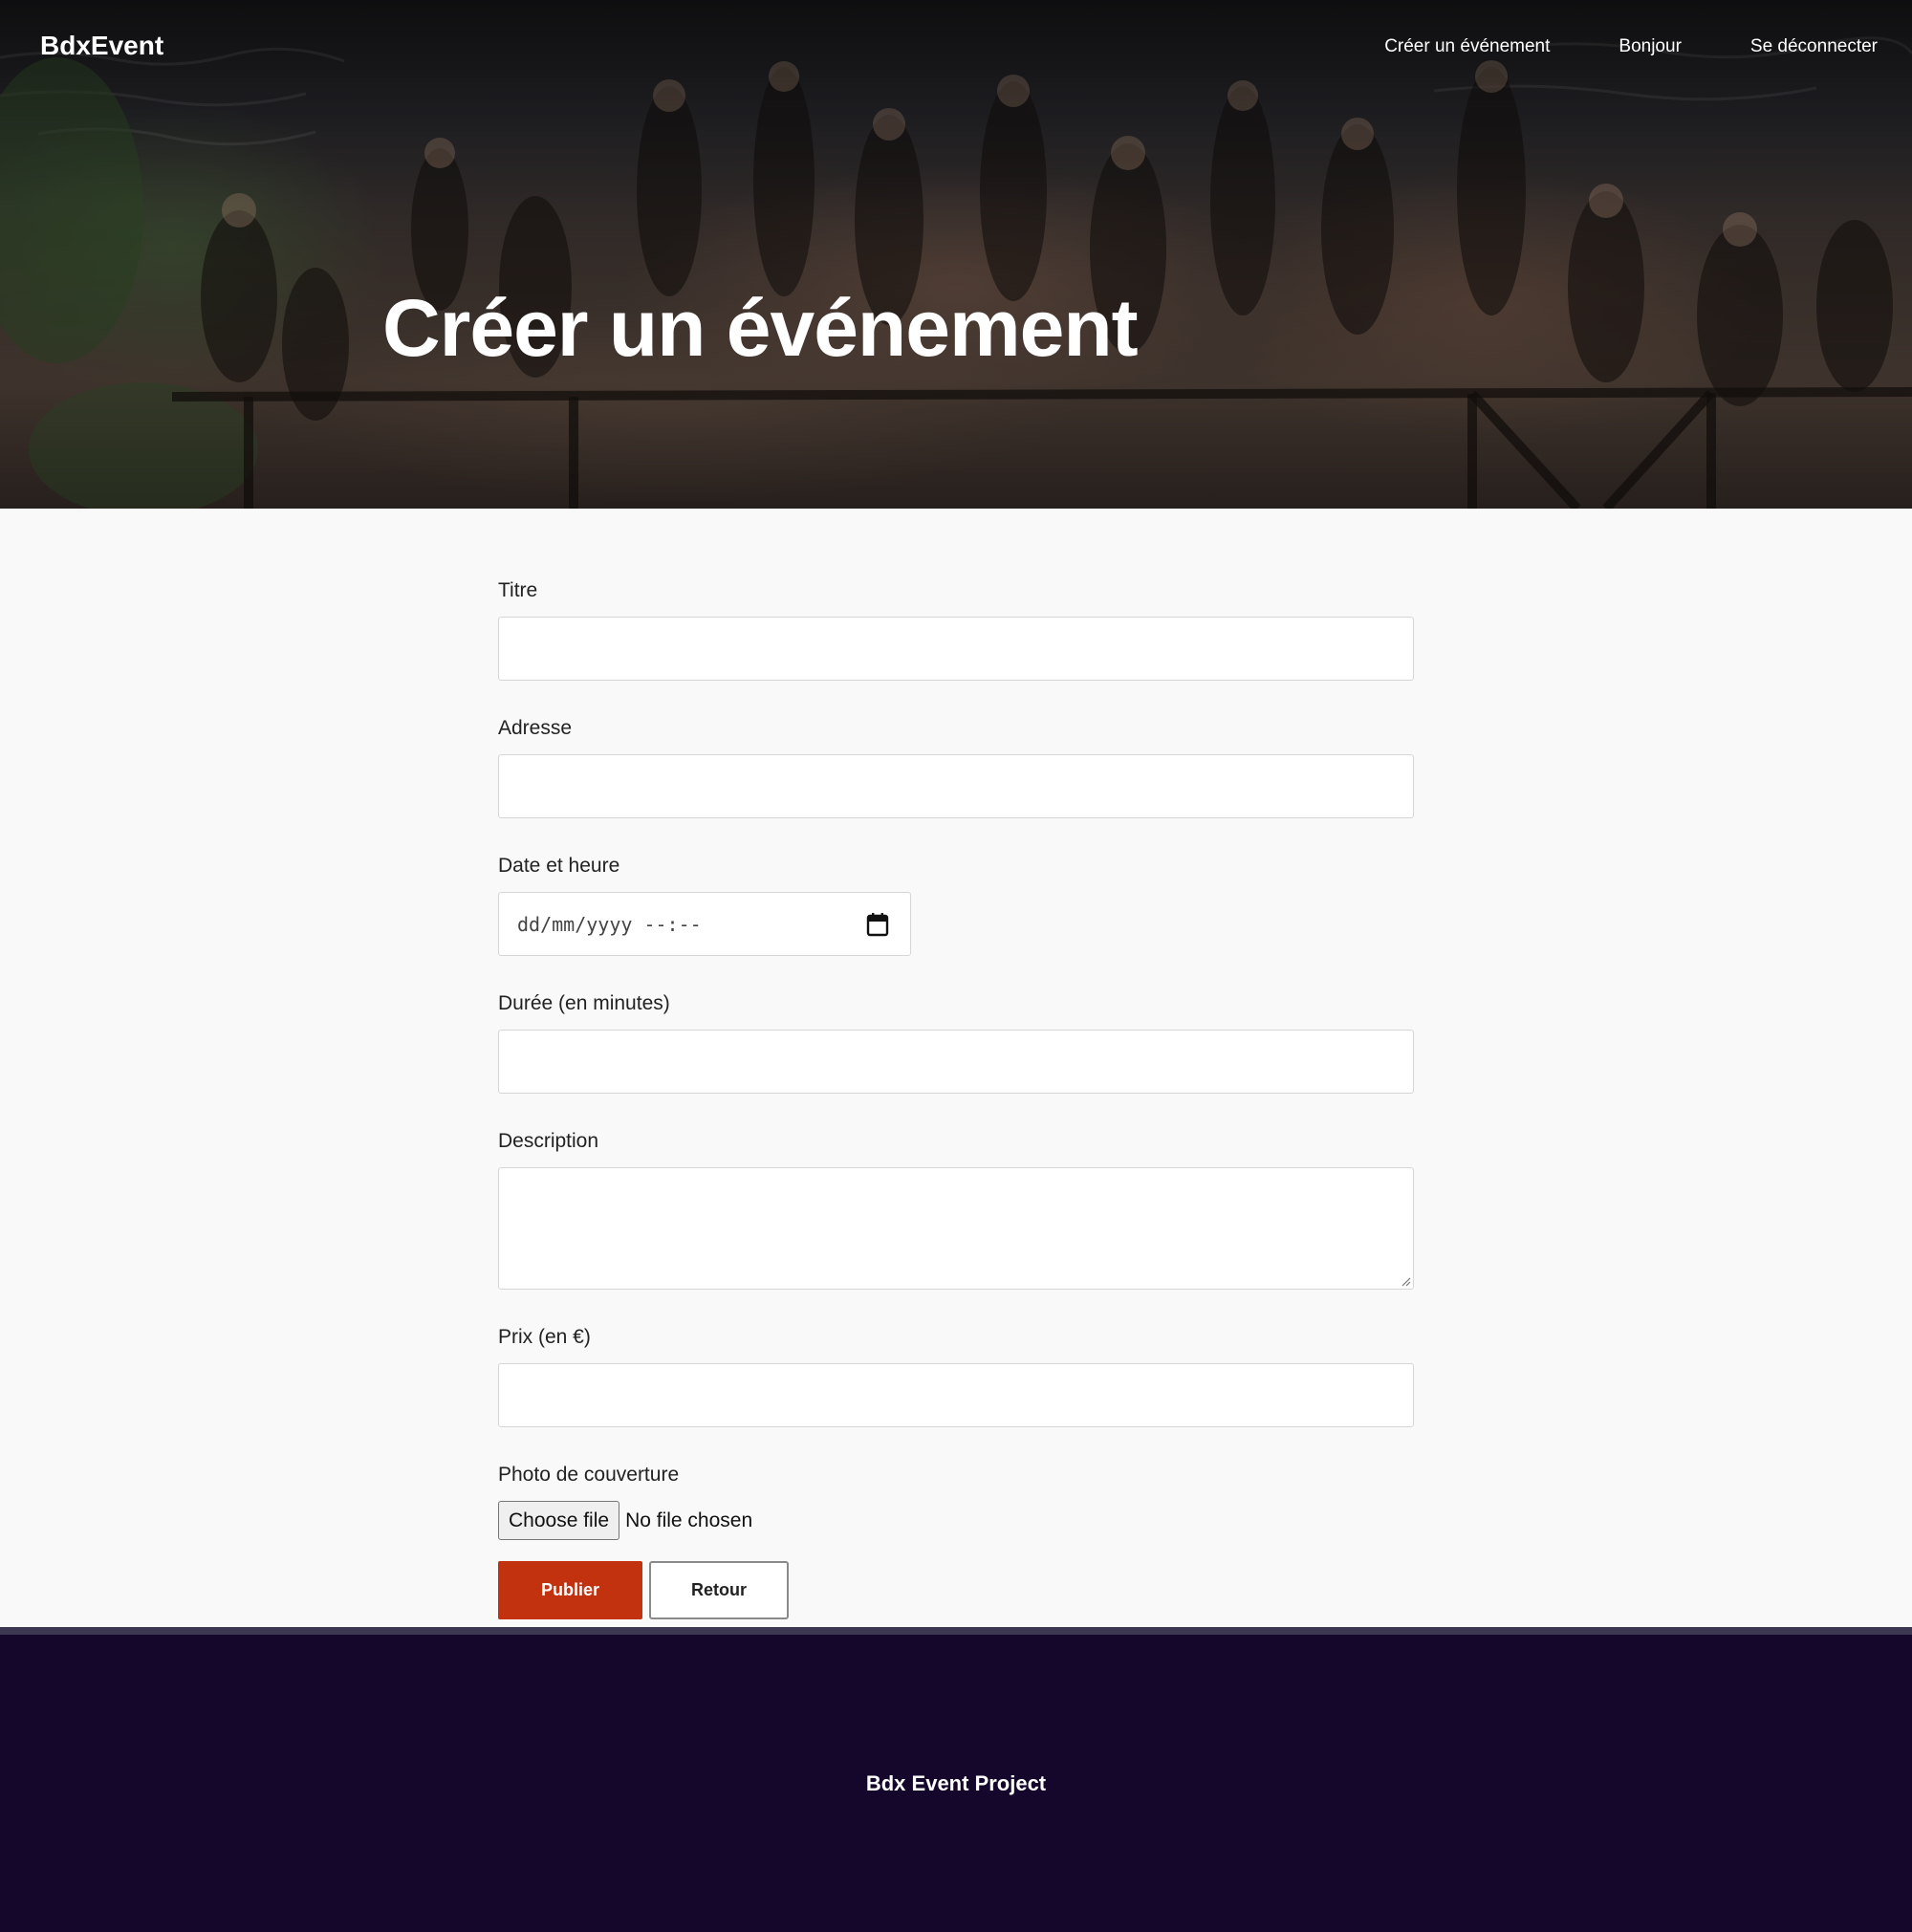 This screenshot has height=1932, width=1912. I want to click on resize-handle-icon, so click(1405, 1281).